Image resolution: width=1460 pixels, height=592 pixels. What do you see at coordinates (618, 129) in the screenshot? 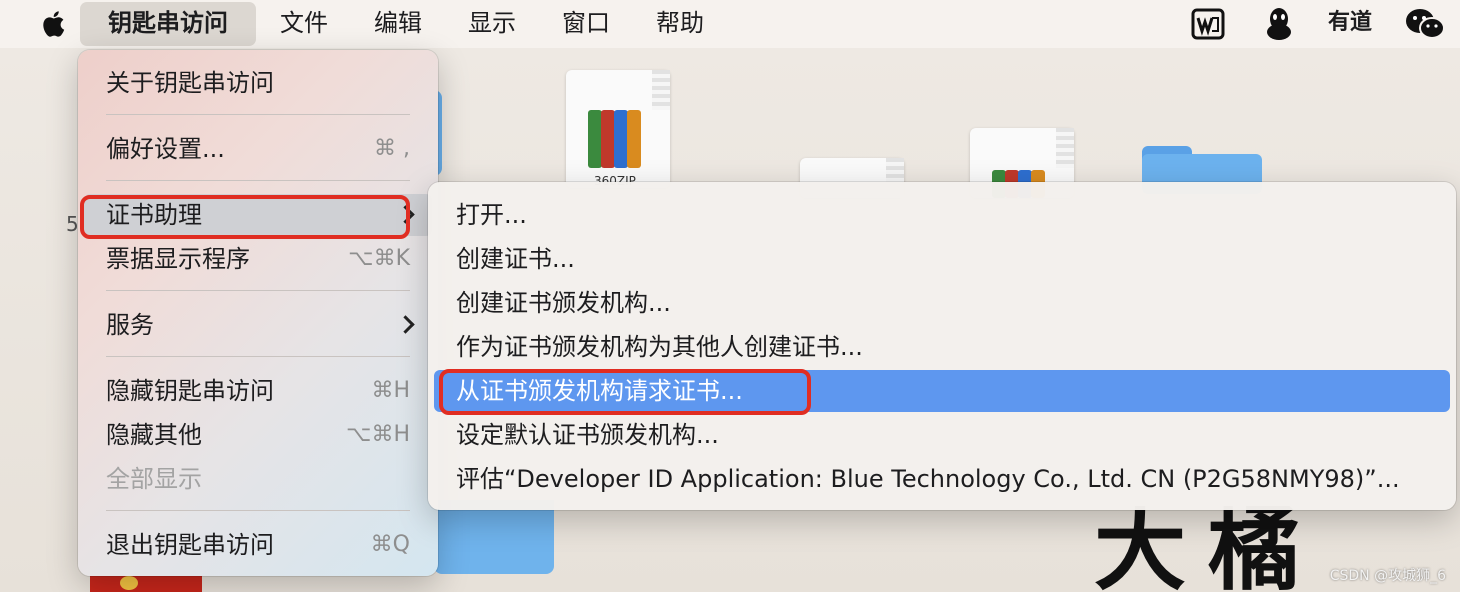
I see `zip-file-icon: 360ZIP` at bounding box center [618, 129].